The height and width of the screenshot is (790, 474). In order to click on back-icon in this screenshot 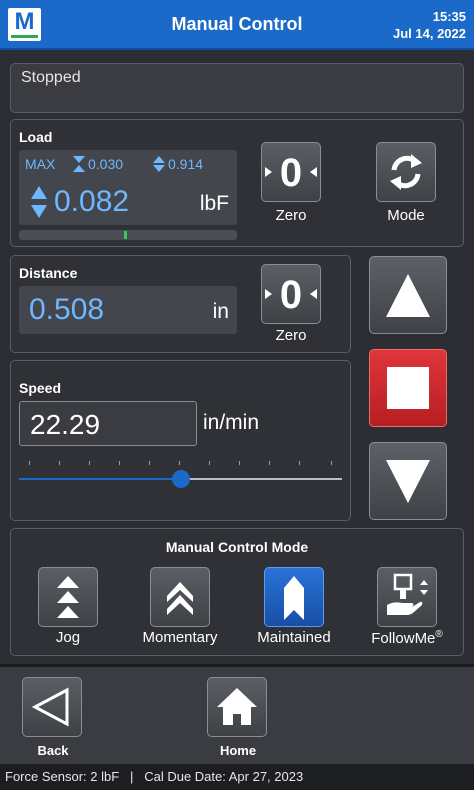, I will do `click(50, 707)`.